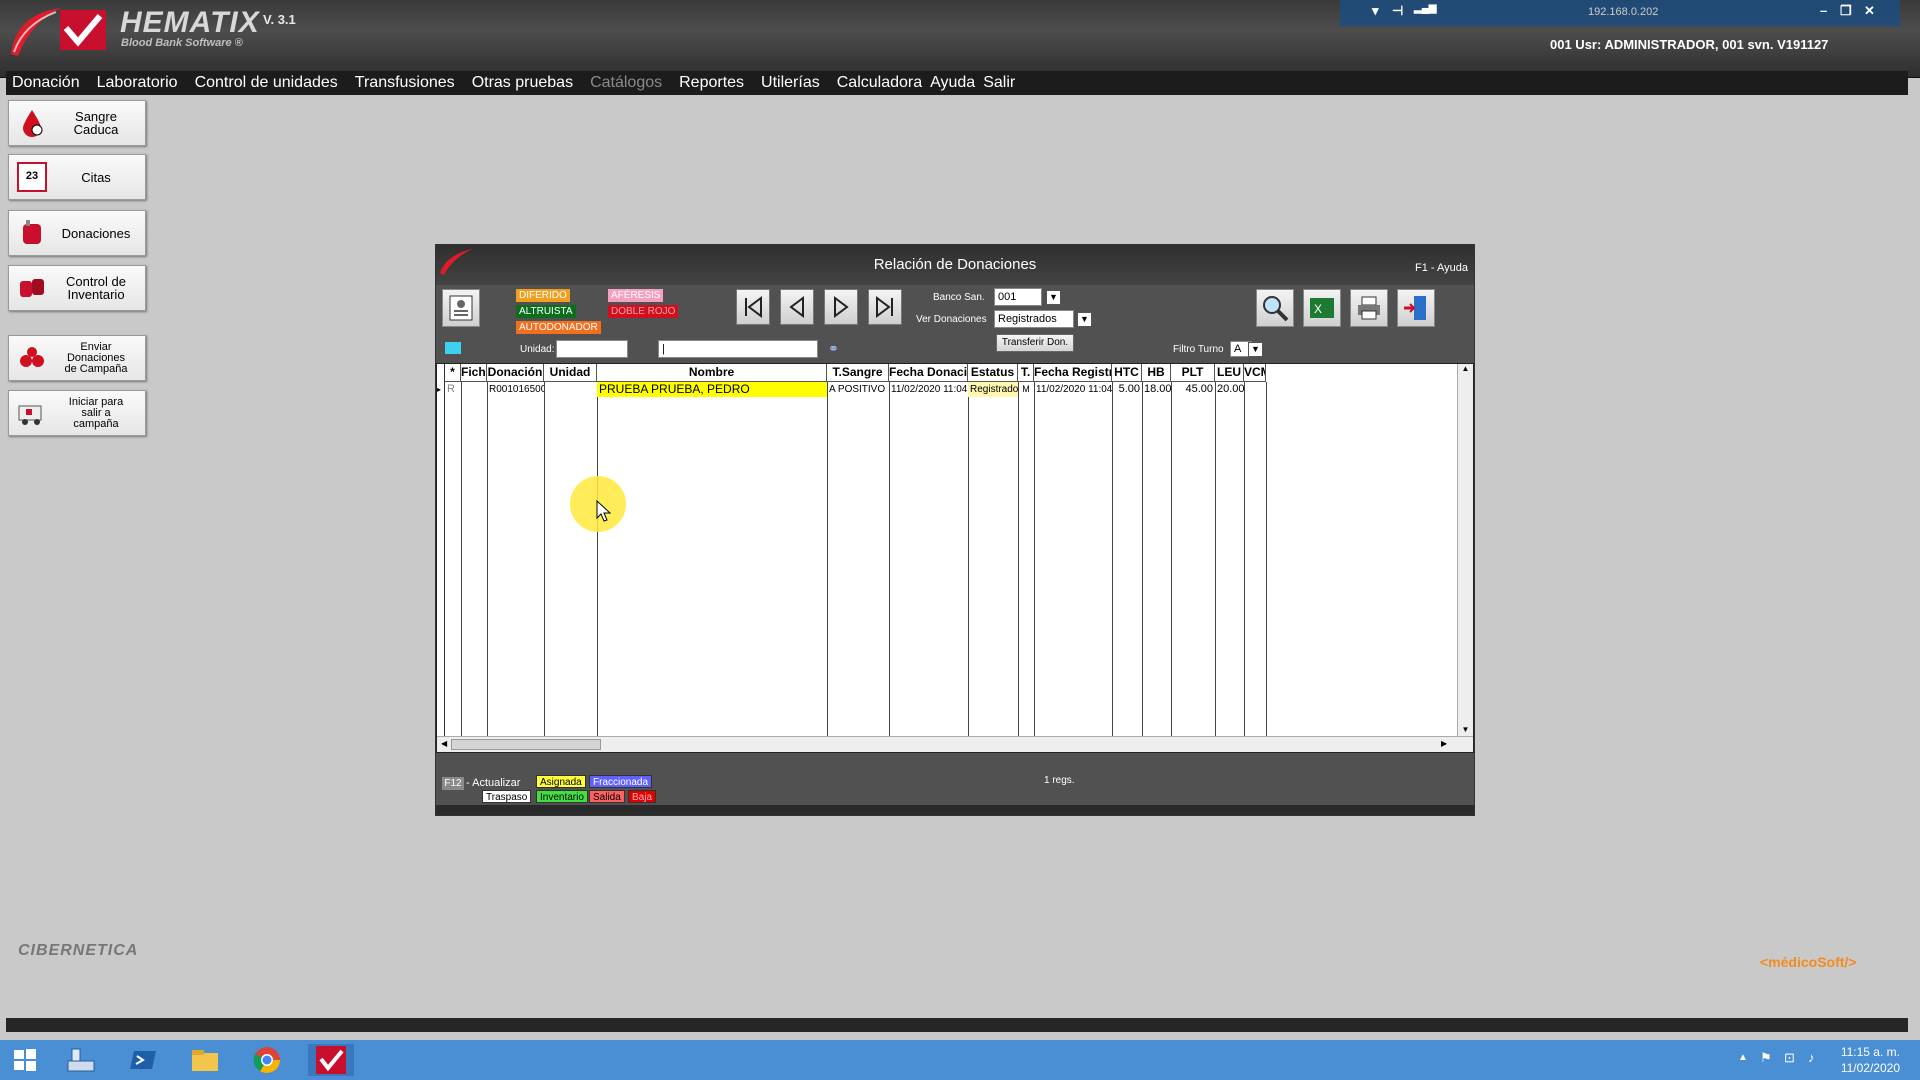 The height and width of the screenshot is (1080, 1920). What do you see at coordinates (561, 781) in the screenshot?
I see `legend-asignada: Asignada` at bounding box center [561, 781].